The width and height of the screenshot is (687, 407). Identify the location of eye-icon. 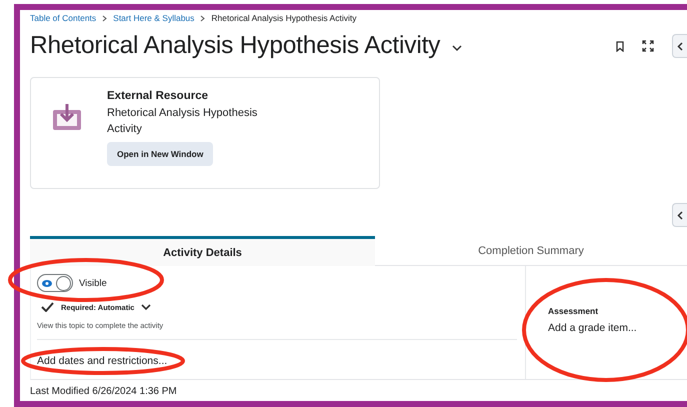
(47, 283).